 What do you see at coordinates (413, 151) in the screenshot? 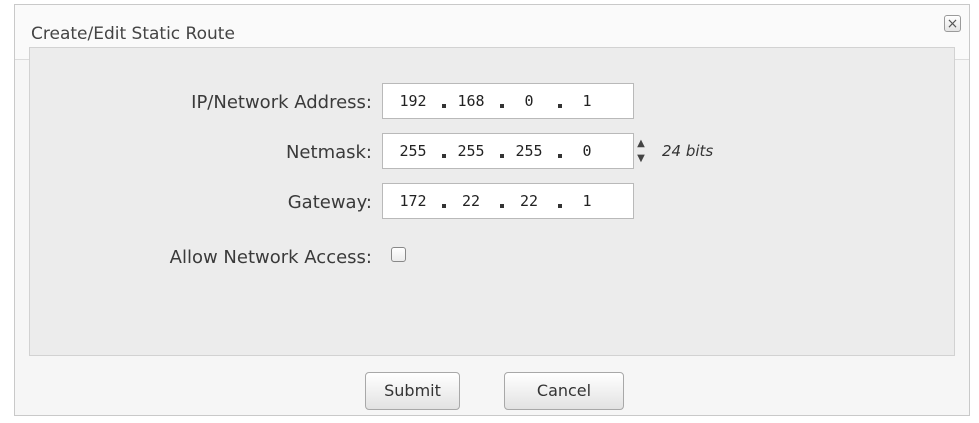
I see `netmask-octet-1: 255` at bounding box center [413, 151].